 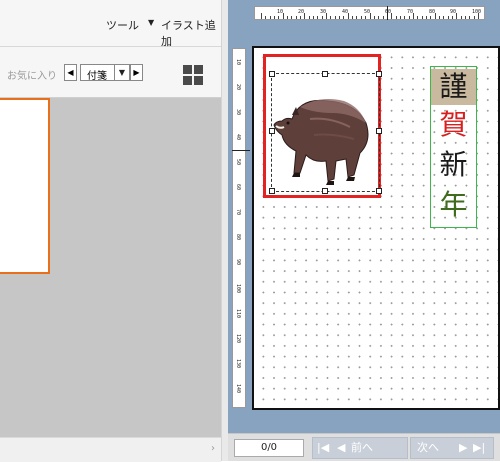 I want to click on greeting-text-box: 謹 賀 新 年, so click(x=453, y=147).